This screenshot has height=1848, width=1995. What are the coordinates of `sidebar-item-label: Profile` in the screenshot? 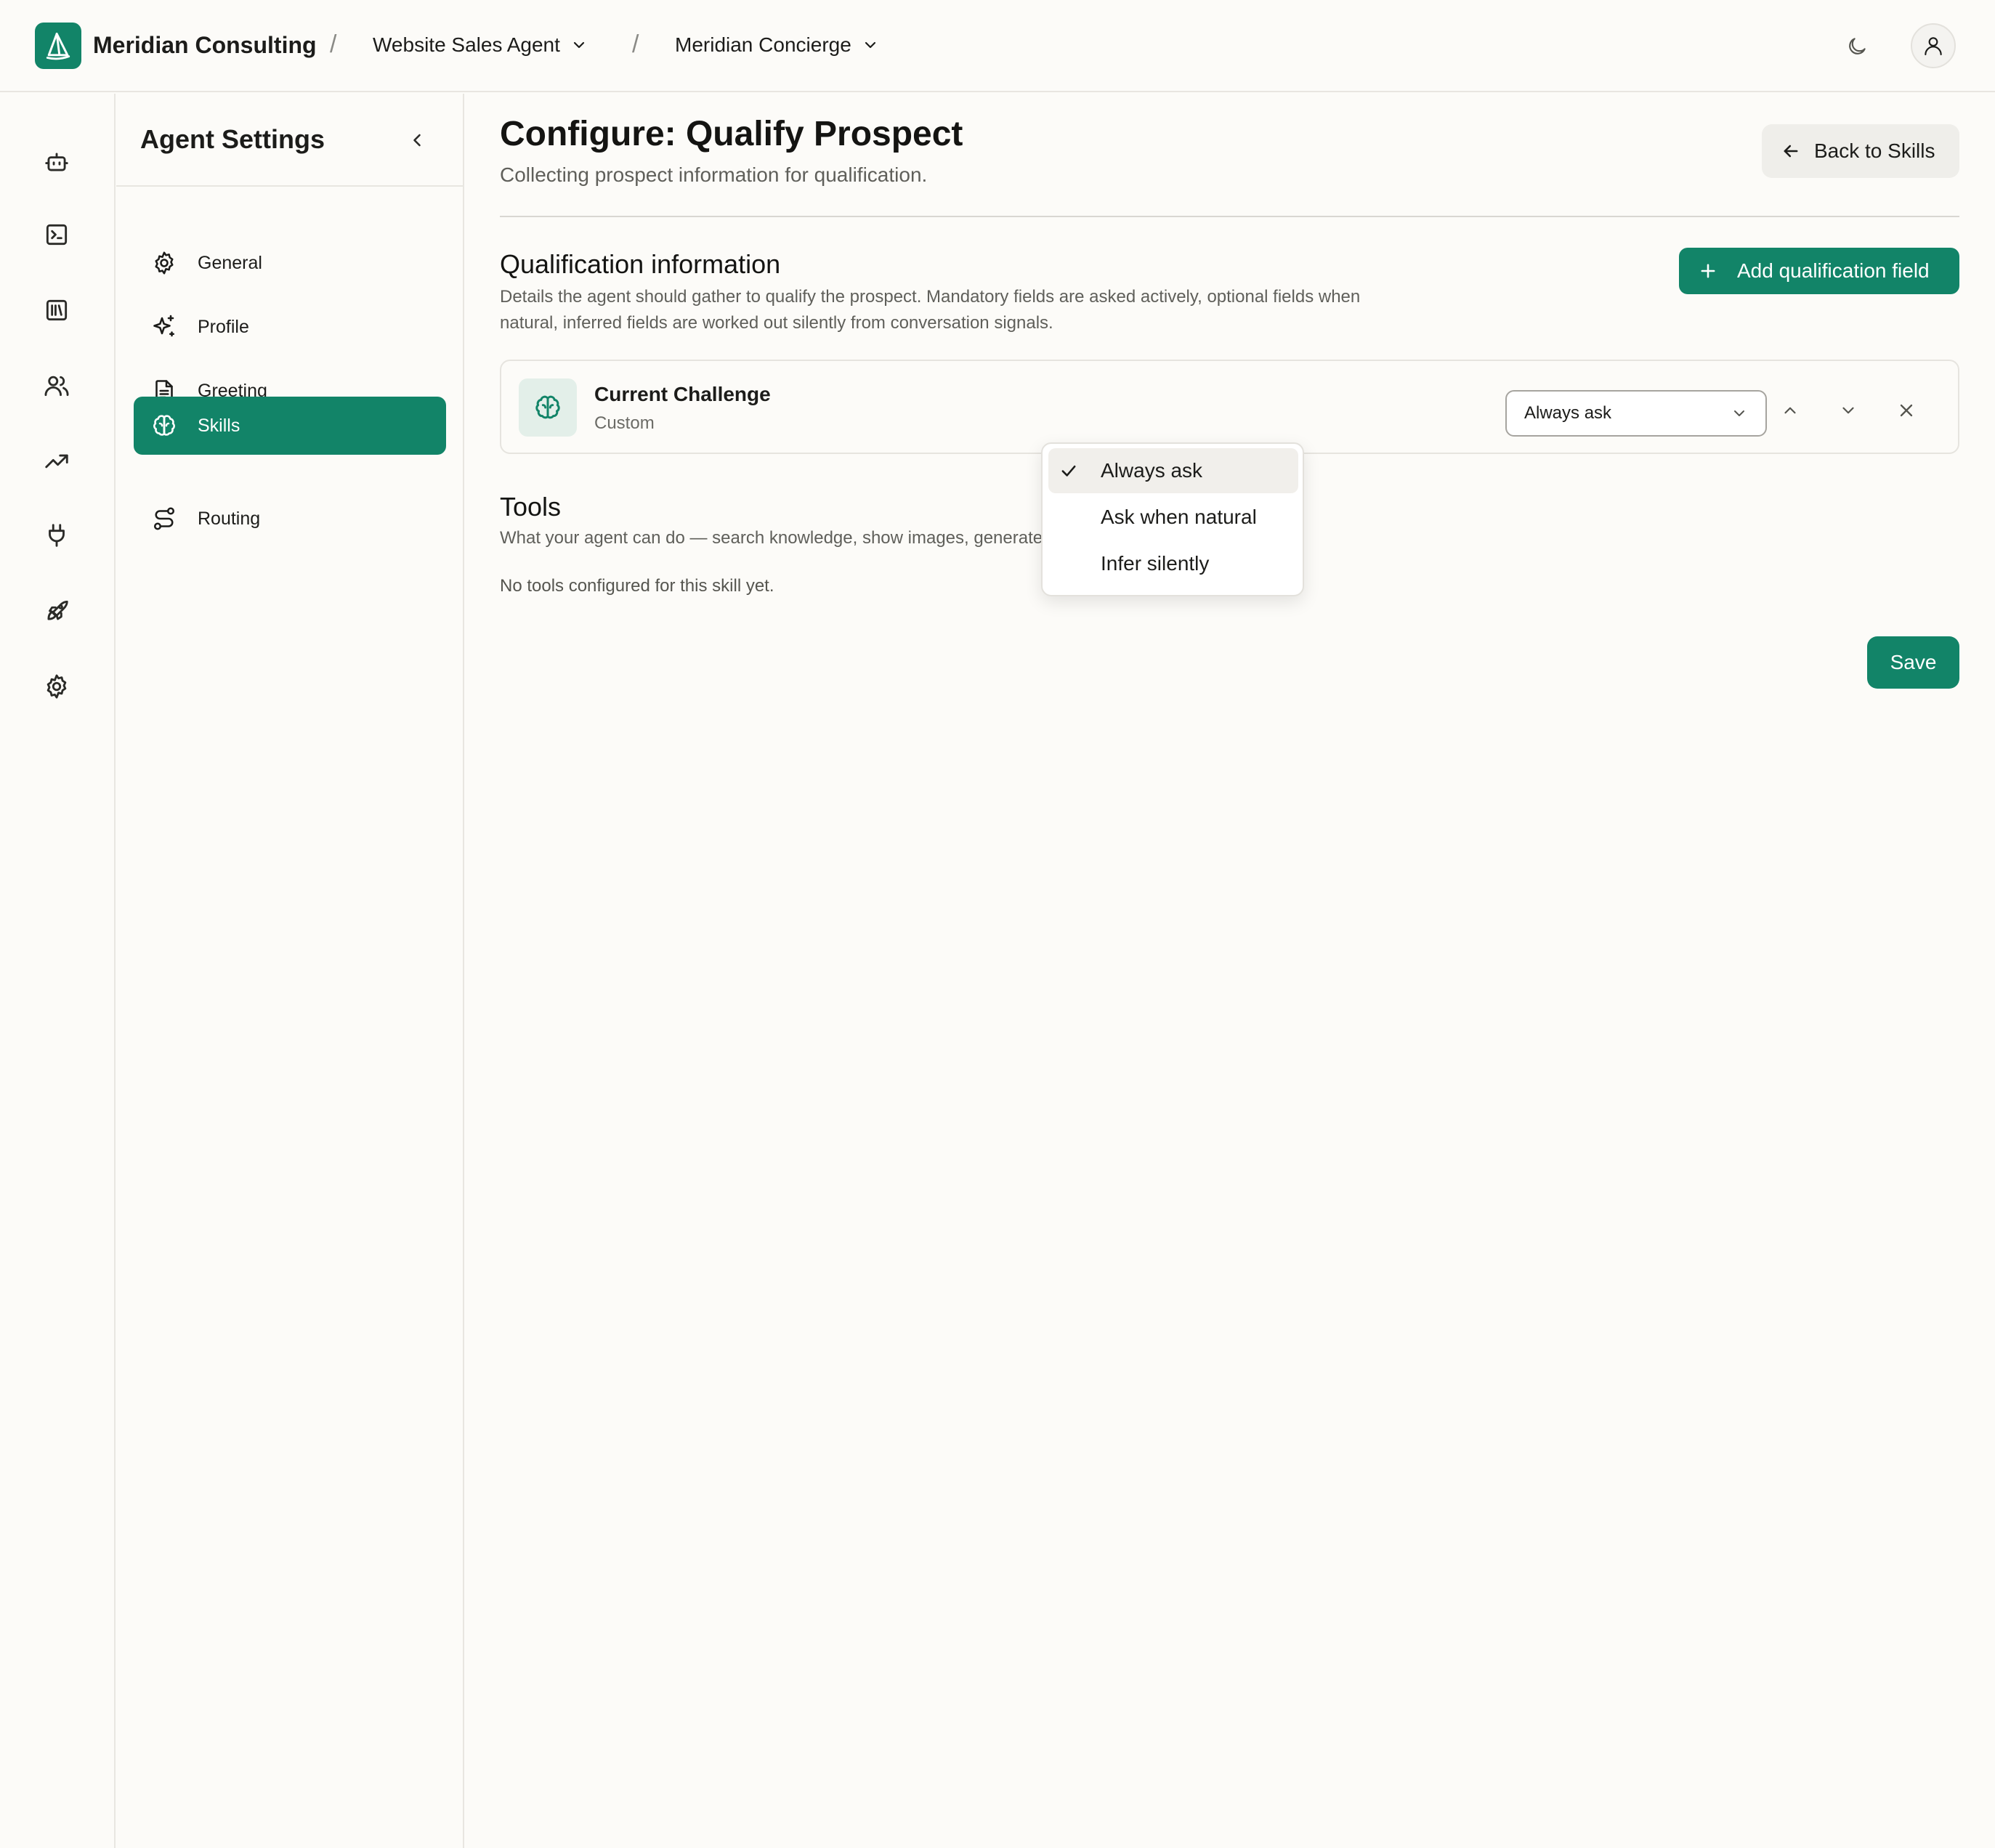 It's located at (223, 326).